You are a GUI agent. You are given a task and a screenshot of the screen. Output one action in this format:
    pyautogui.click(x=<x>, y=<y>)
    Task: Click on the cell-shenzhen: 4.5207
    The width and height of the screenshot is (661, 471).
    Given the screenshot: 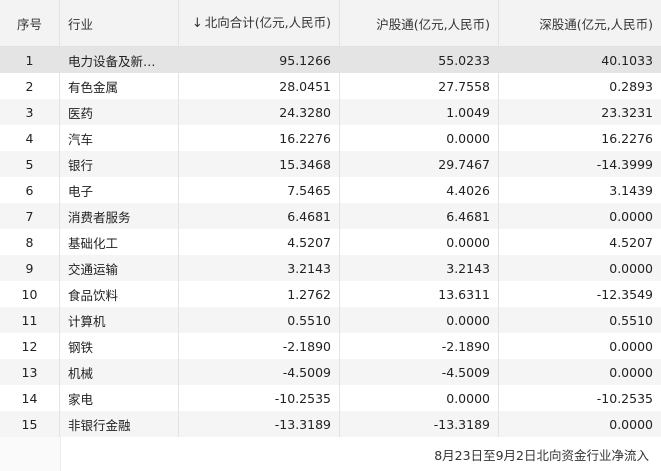 What is the action you would take?
    pyautogui.click(x=580, y=242)
    